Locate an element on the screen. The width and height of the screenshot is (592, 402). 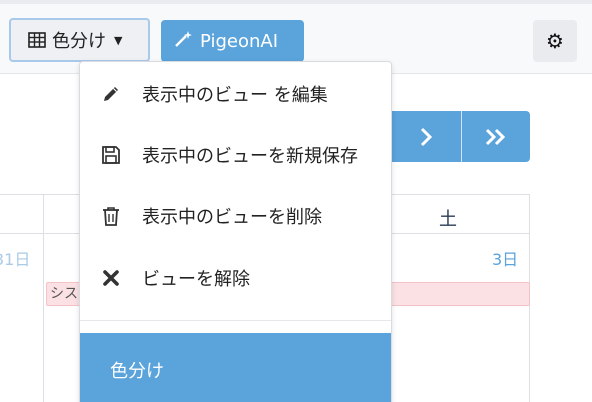
menu-item-label: 表示中のビューを新規保存 is located at coordinates (250, 156).